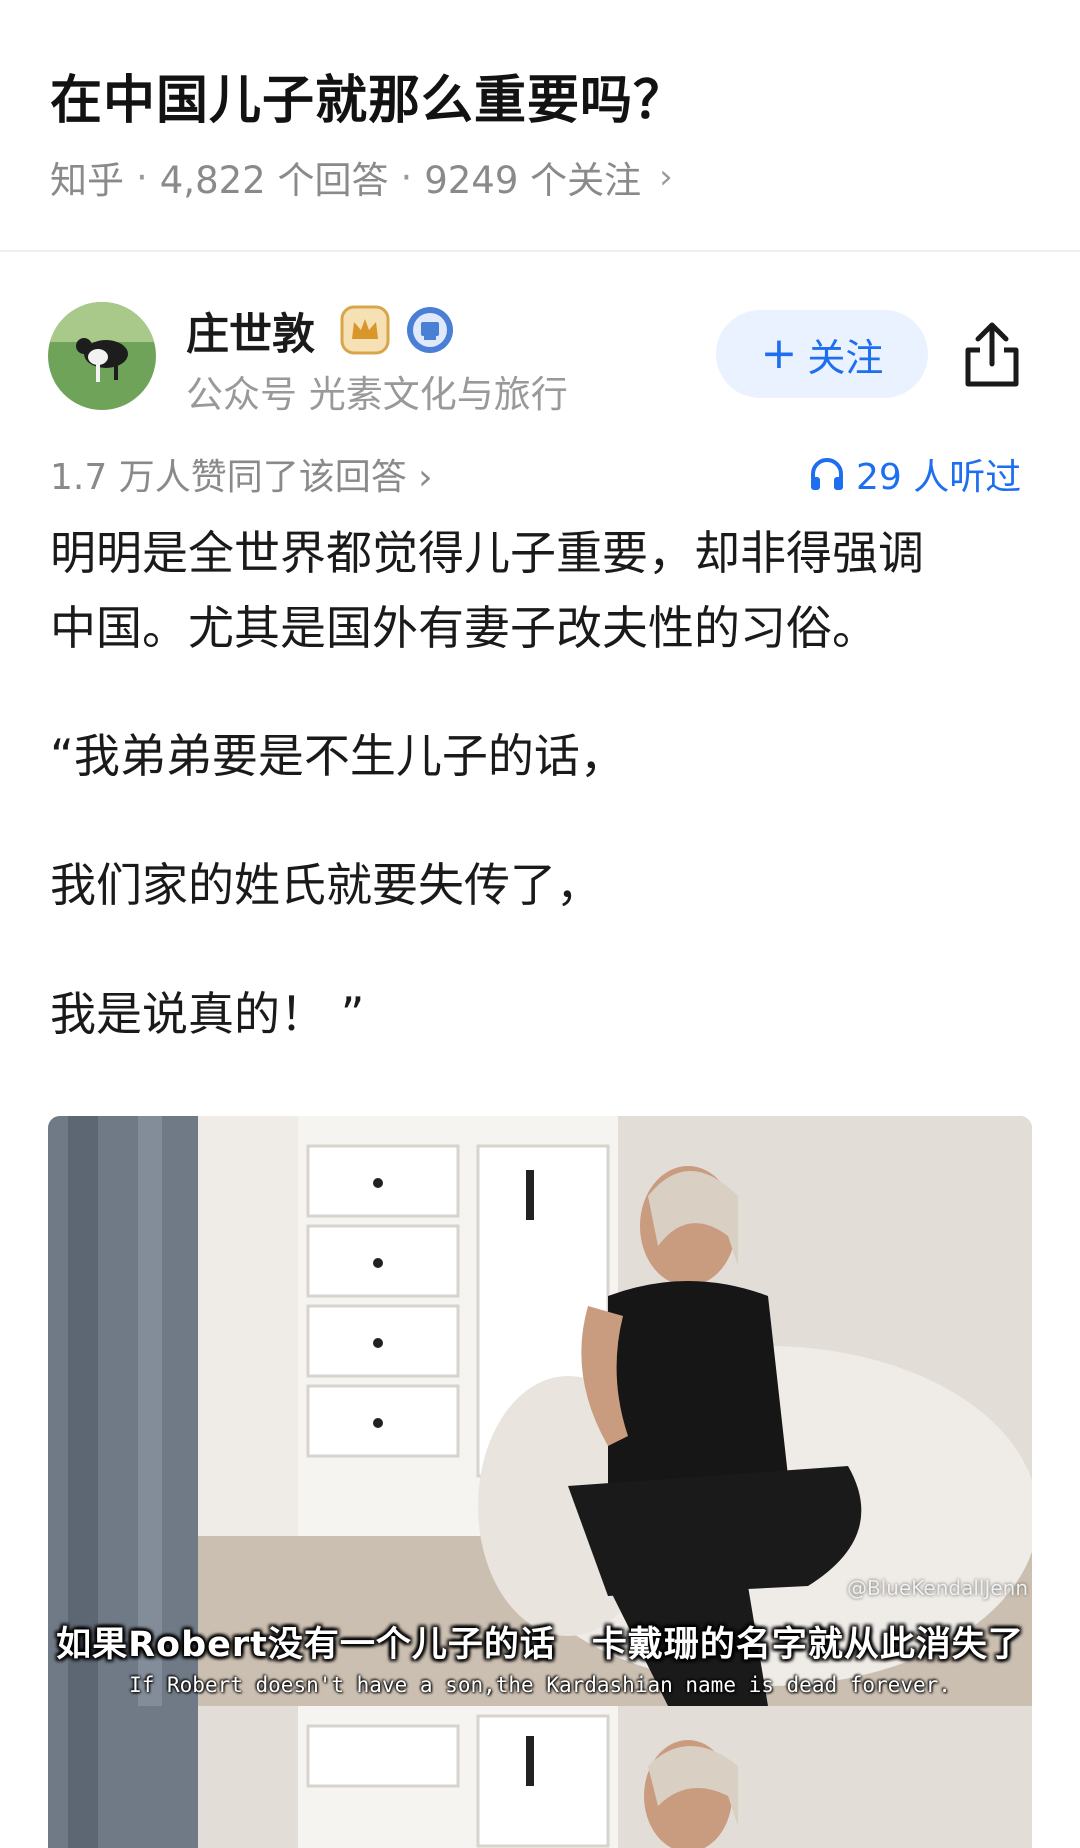 The image size is (1080, 1848). What do you see at coordinates (666, 177) in the screenshot?
I see `chevron-right-icon: ›` at bounding box center [666, 177].